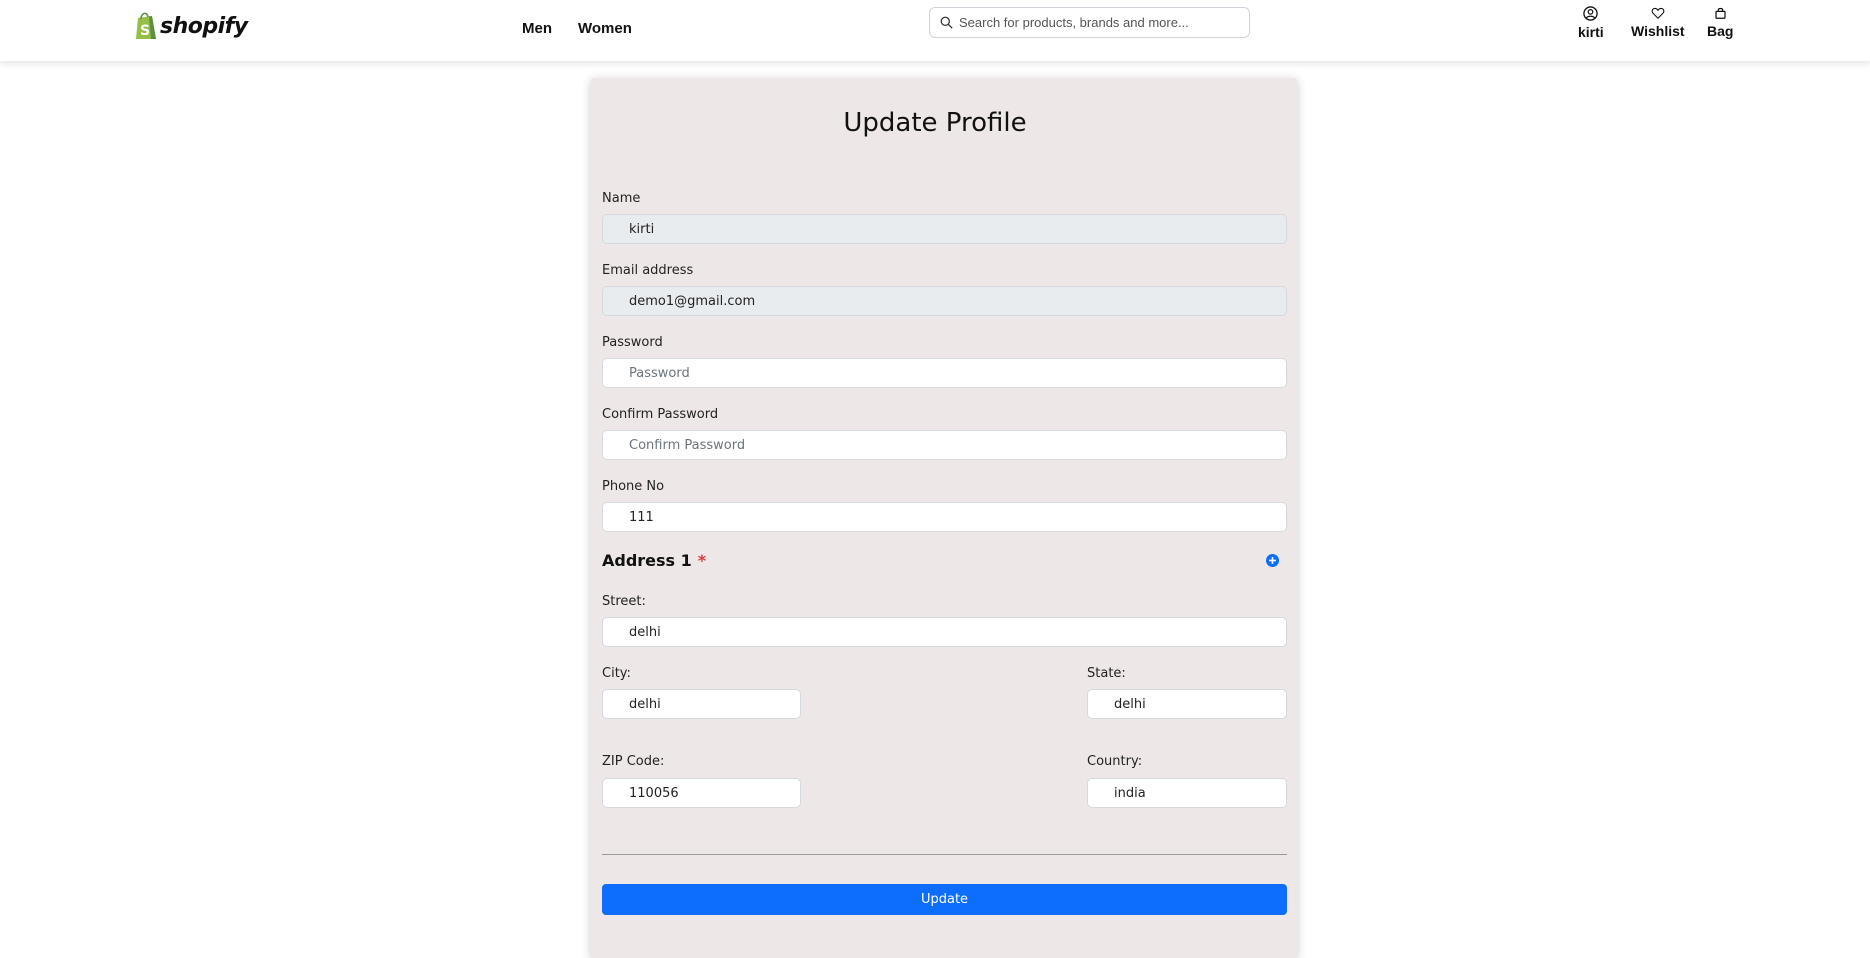  Describe the element at coordinates (1658, 22) in the screenshot. I see `wishlist-link: Wishlist` at that location.